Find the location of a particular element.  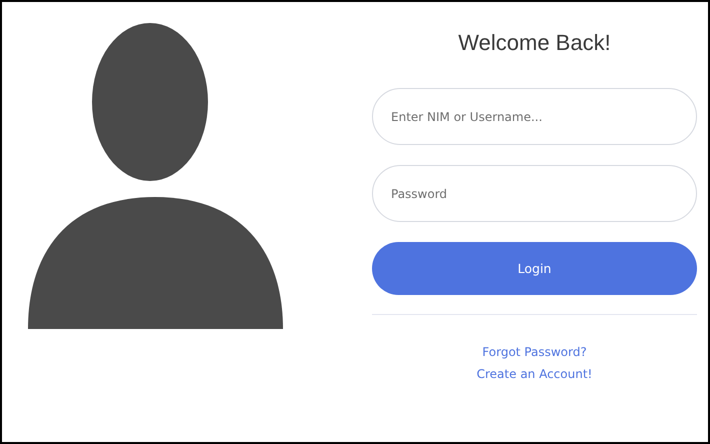

welcome-title: Welcome Back! is located at coordinates (534, 43).